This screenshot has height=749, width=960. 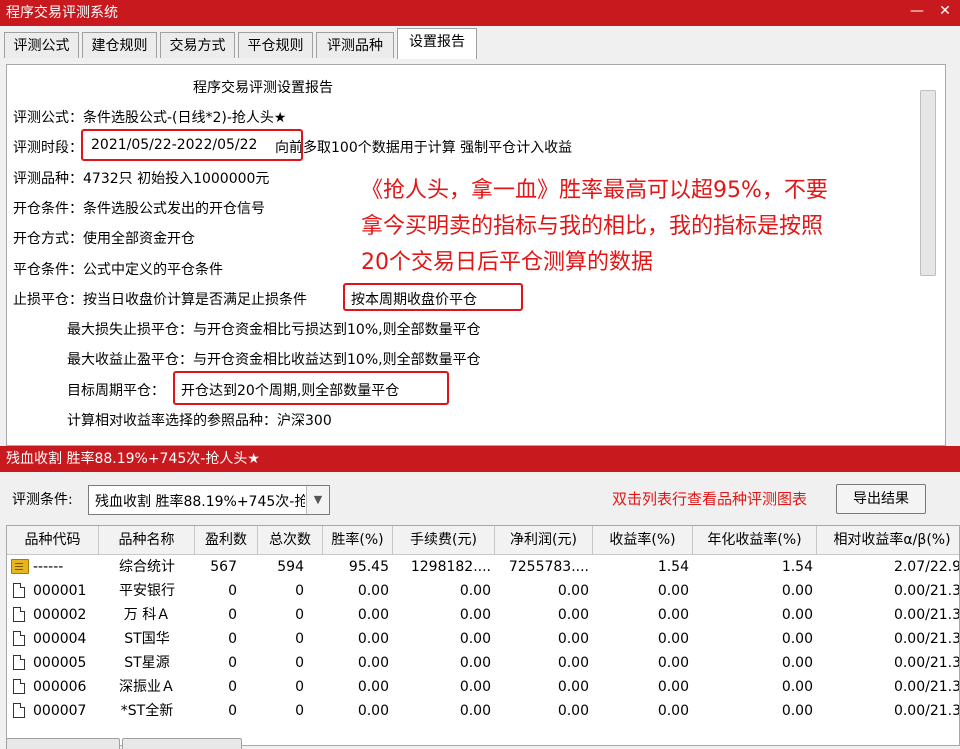 What do you see at coordinates (290, 540) in the screenshot?
I see `col-total: 总次数` at bounding box center [290, 540].